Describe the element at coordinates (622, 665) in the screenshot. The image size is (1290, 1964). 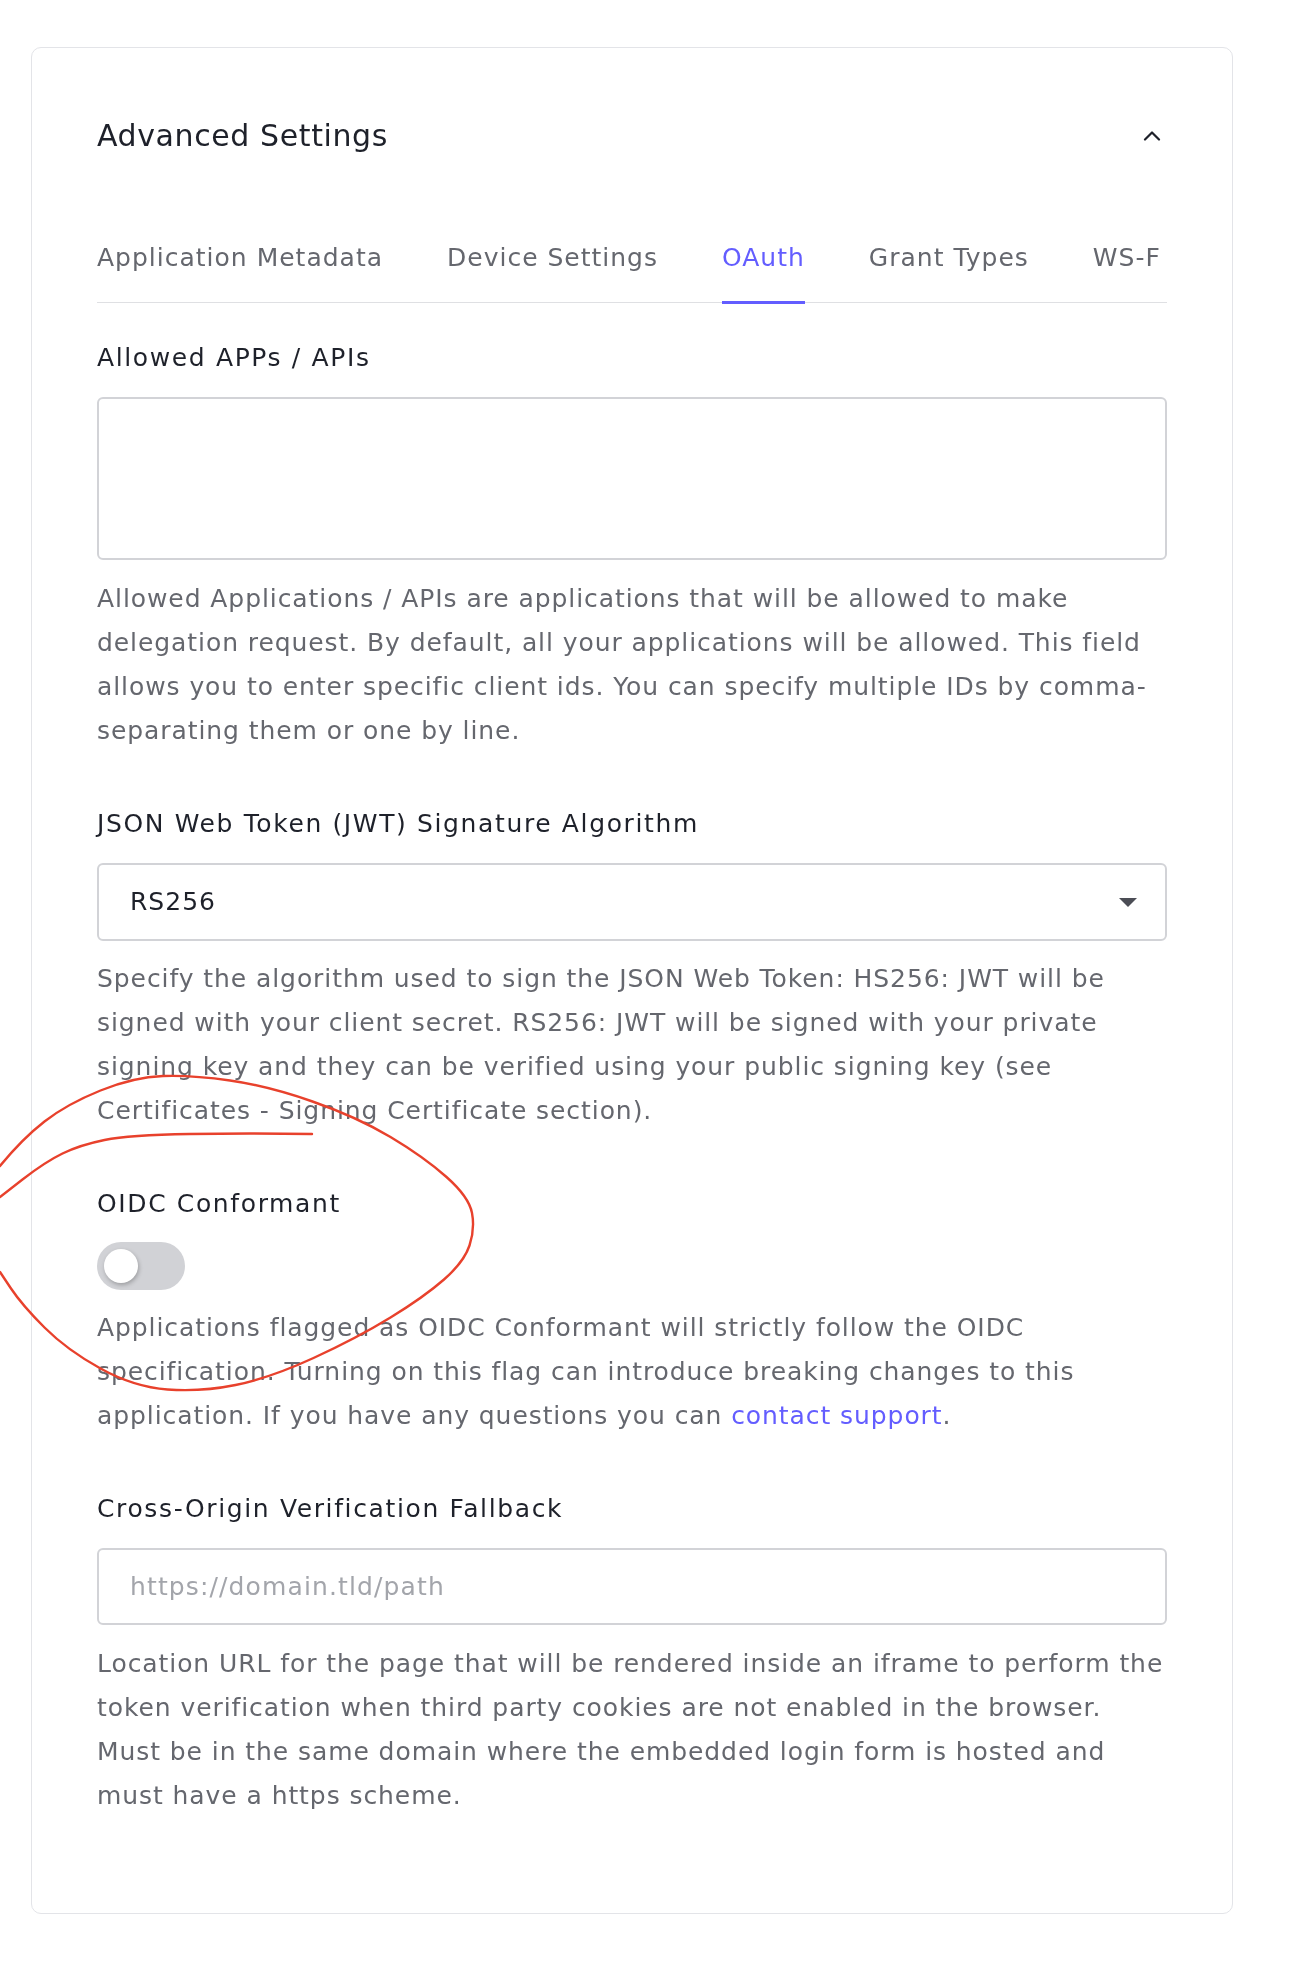
I see `help-text: Allowed Applications / APIs are applications that will be allowed to make delegation request. By default, all your applications will be allowed. This field allows you to enter specific client ids. You can specify multiple IDs by comma-separating them or one by line.` at that location.